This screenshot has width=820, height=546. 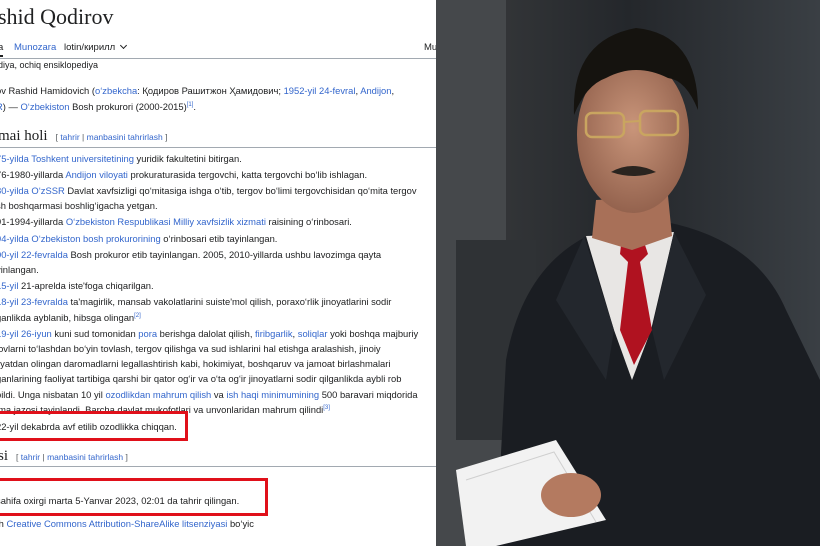 What do you see at coordinates (134, 497) in the screenshot?
I see `highlight-box-last-edit` at bounding box center [134, 497].